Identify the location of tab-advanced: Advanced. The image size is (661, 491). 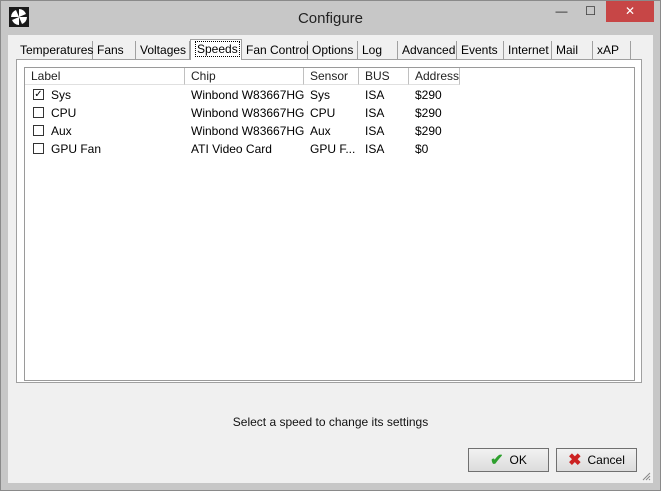
(427, 50).